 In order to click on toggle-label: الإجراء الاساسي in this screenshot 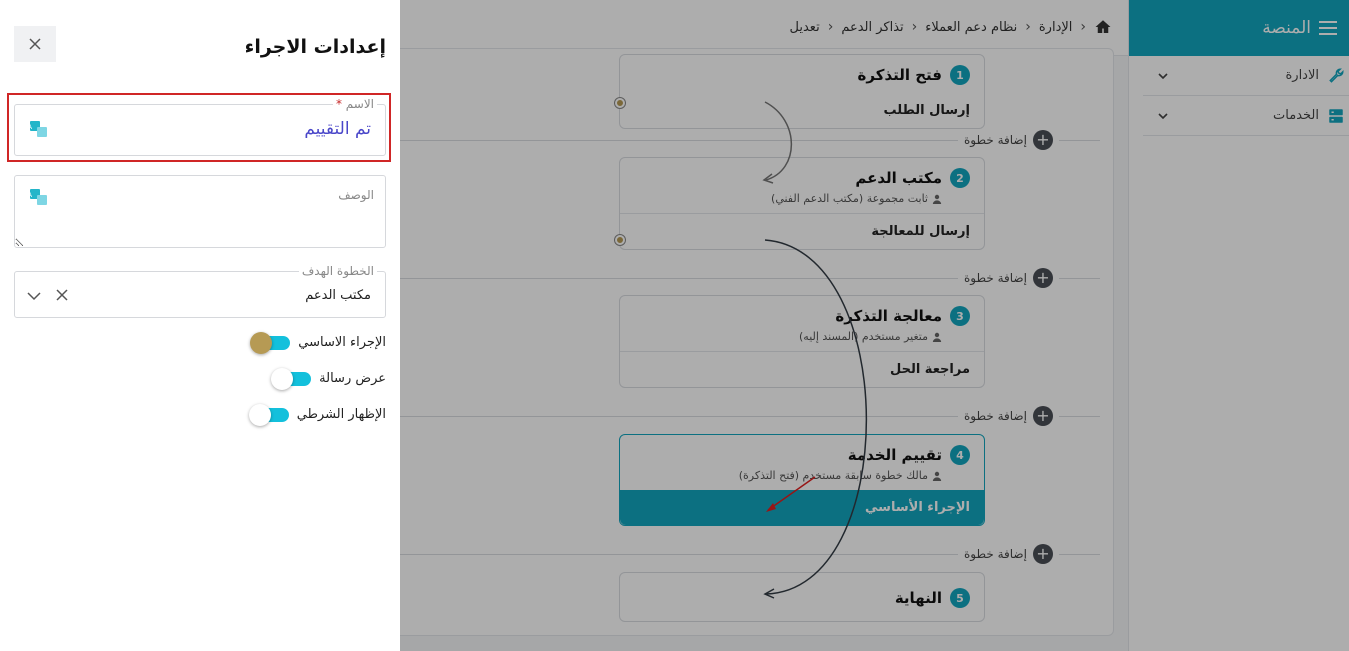, I will do `click(342, 342)`.